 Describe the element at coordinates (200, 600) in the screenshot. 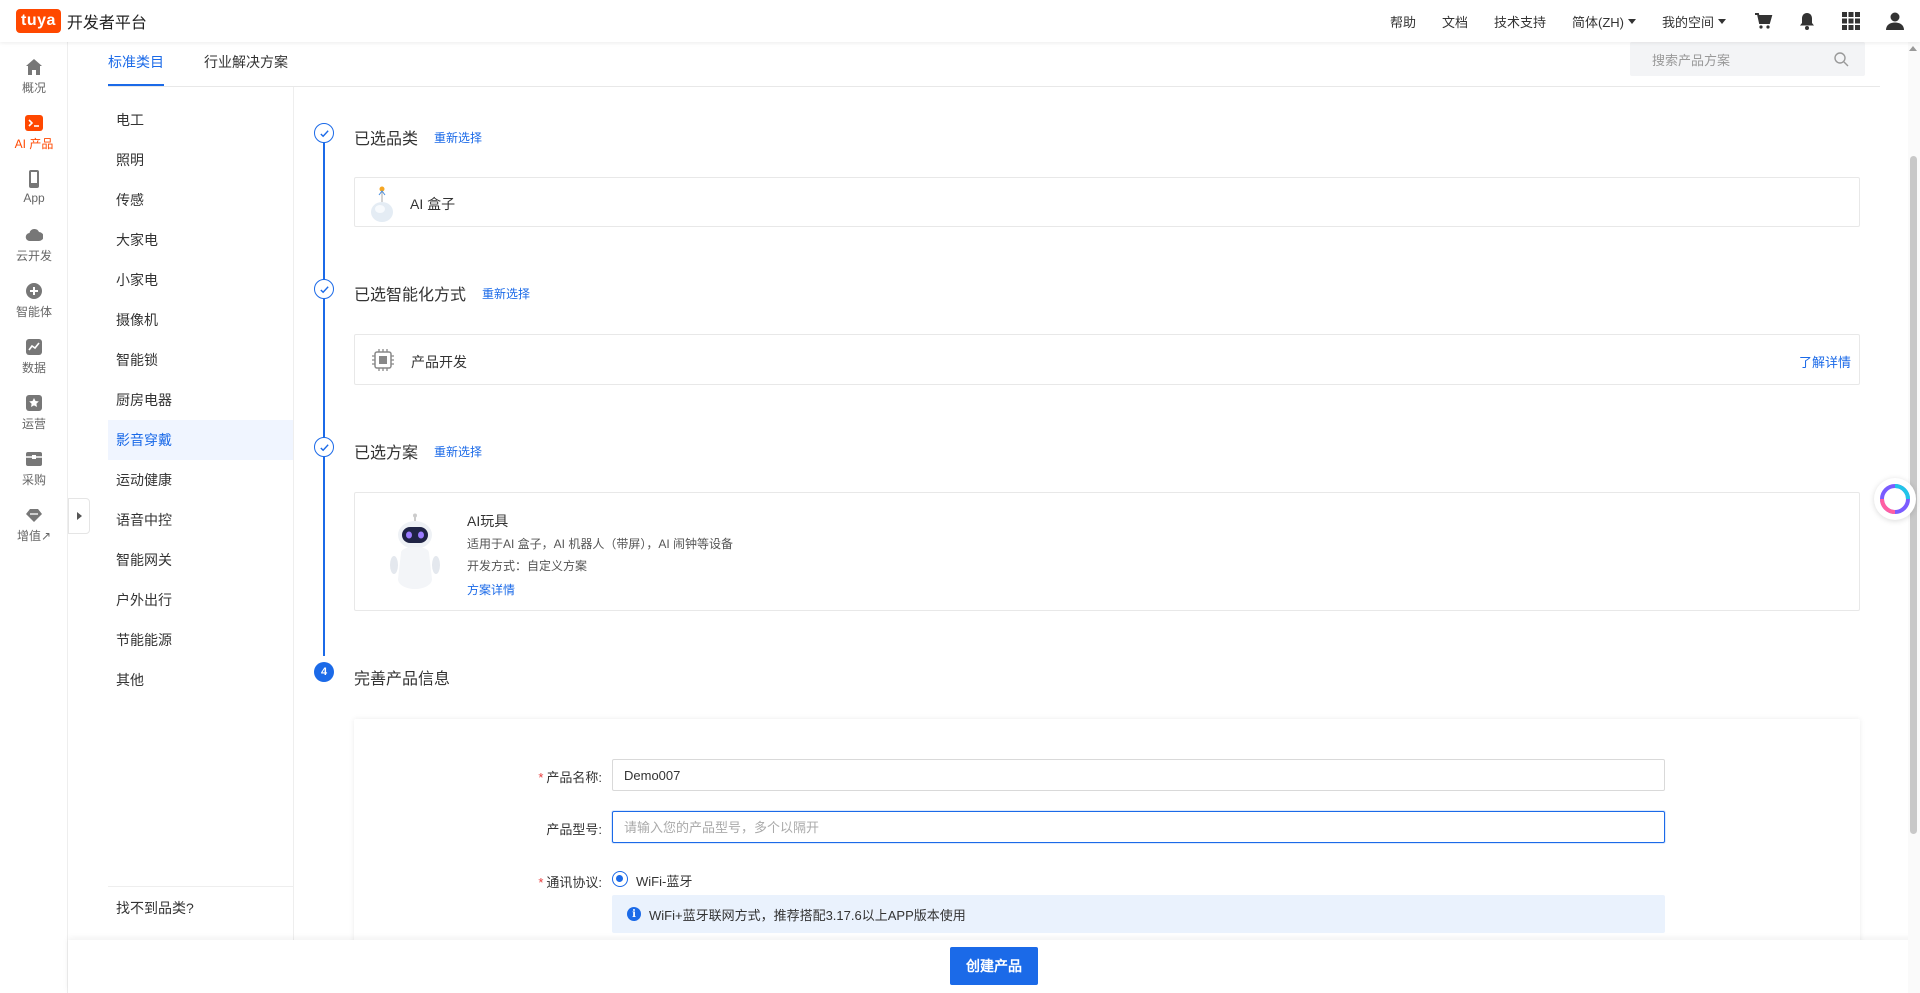

I see `category-item: 户外出行` at that location.